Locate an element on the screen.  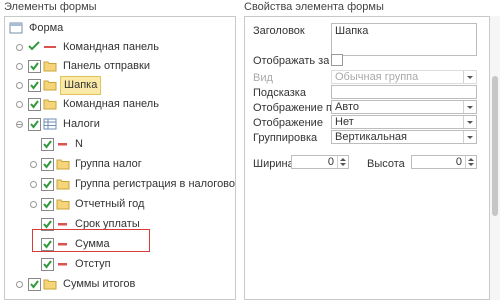
properties-scrollbar is located at coordinates (495, 158).